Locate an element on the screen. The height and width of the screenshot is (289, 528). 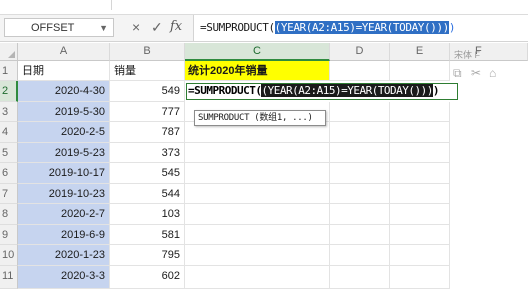
col-header-d: D is located at coordinates (360, 52).